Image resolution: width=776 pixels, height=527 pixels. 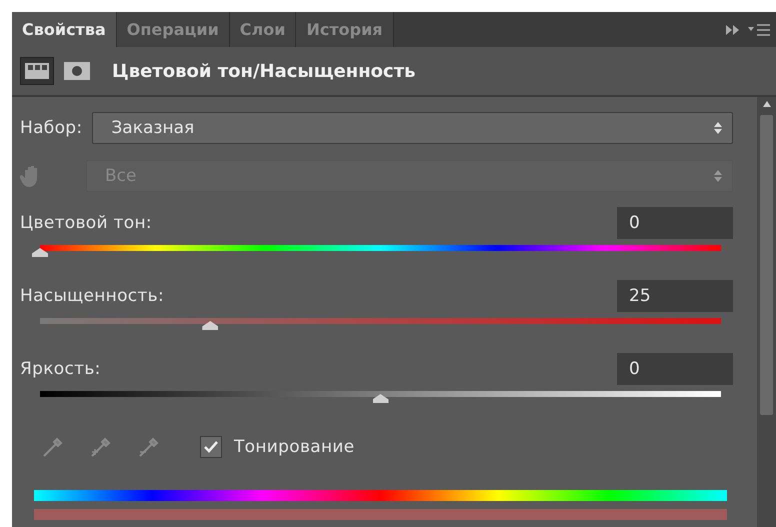 I want to click on panel-tab: Операции, so click(x=173, y=29).